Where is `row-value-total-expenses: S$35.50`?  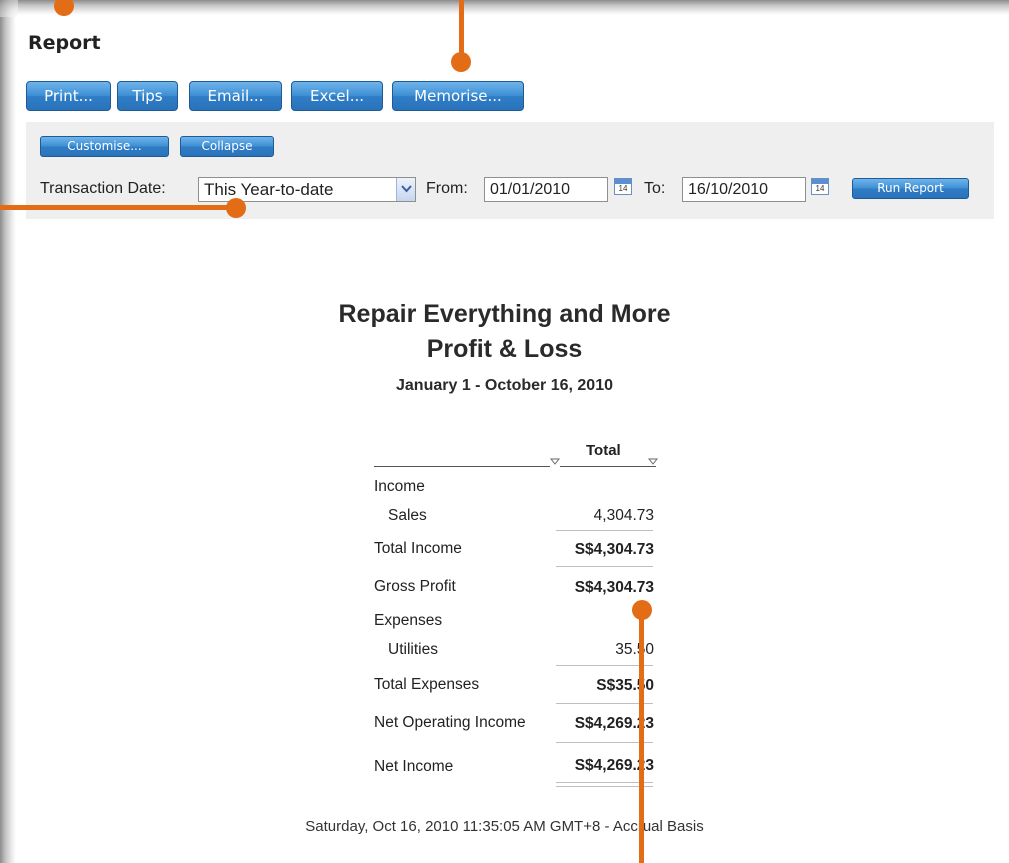
row-value-total-expenses: S$35.50 is located at coordinates (625, 686).